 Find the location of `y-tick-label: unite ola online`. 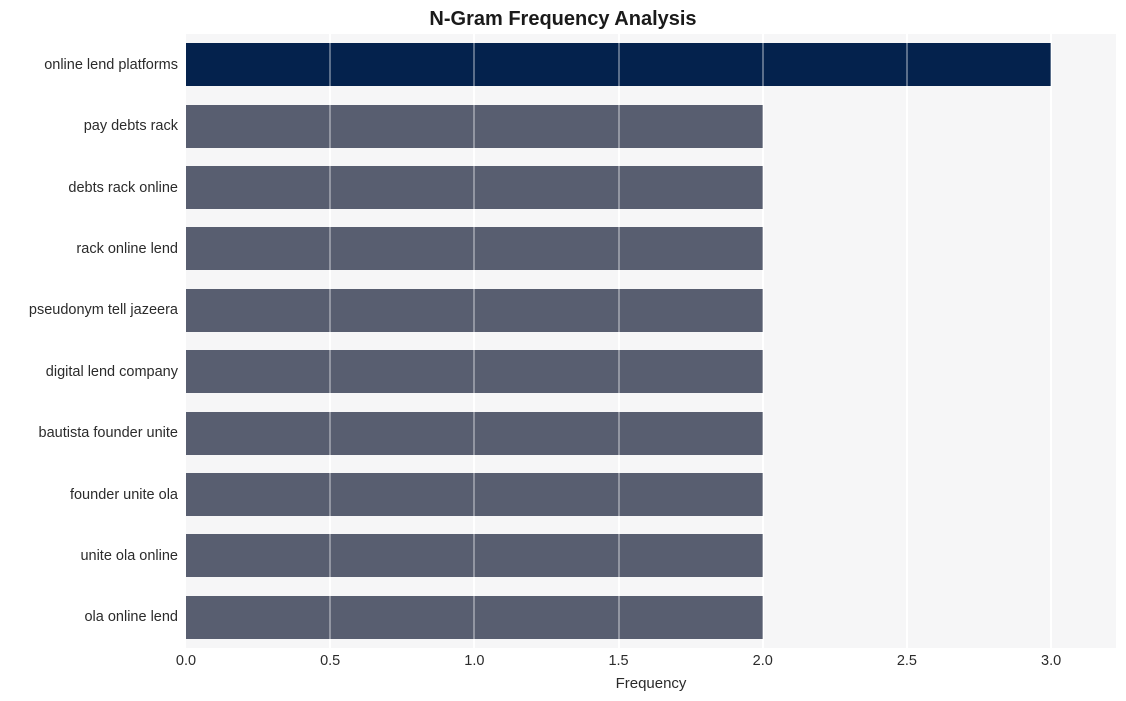

y-tick-label: unite ola online is located at coordinates (129, 555).